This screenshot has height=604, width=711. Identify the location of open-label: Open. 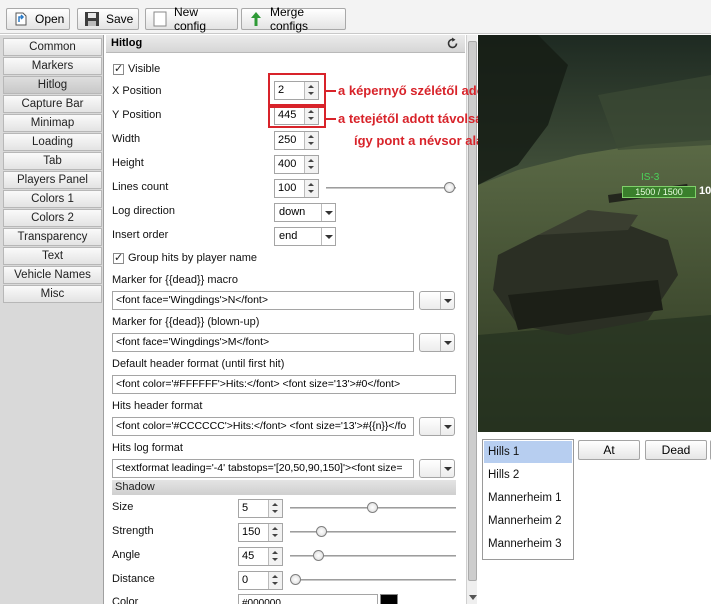
(50, 19).